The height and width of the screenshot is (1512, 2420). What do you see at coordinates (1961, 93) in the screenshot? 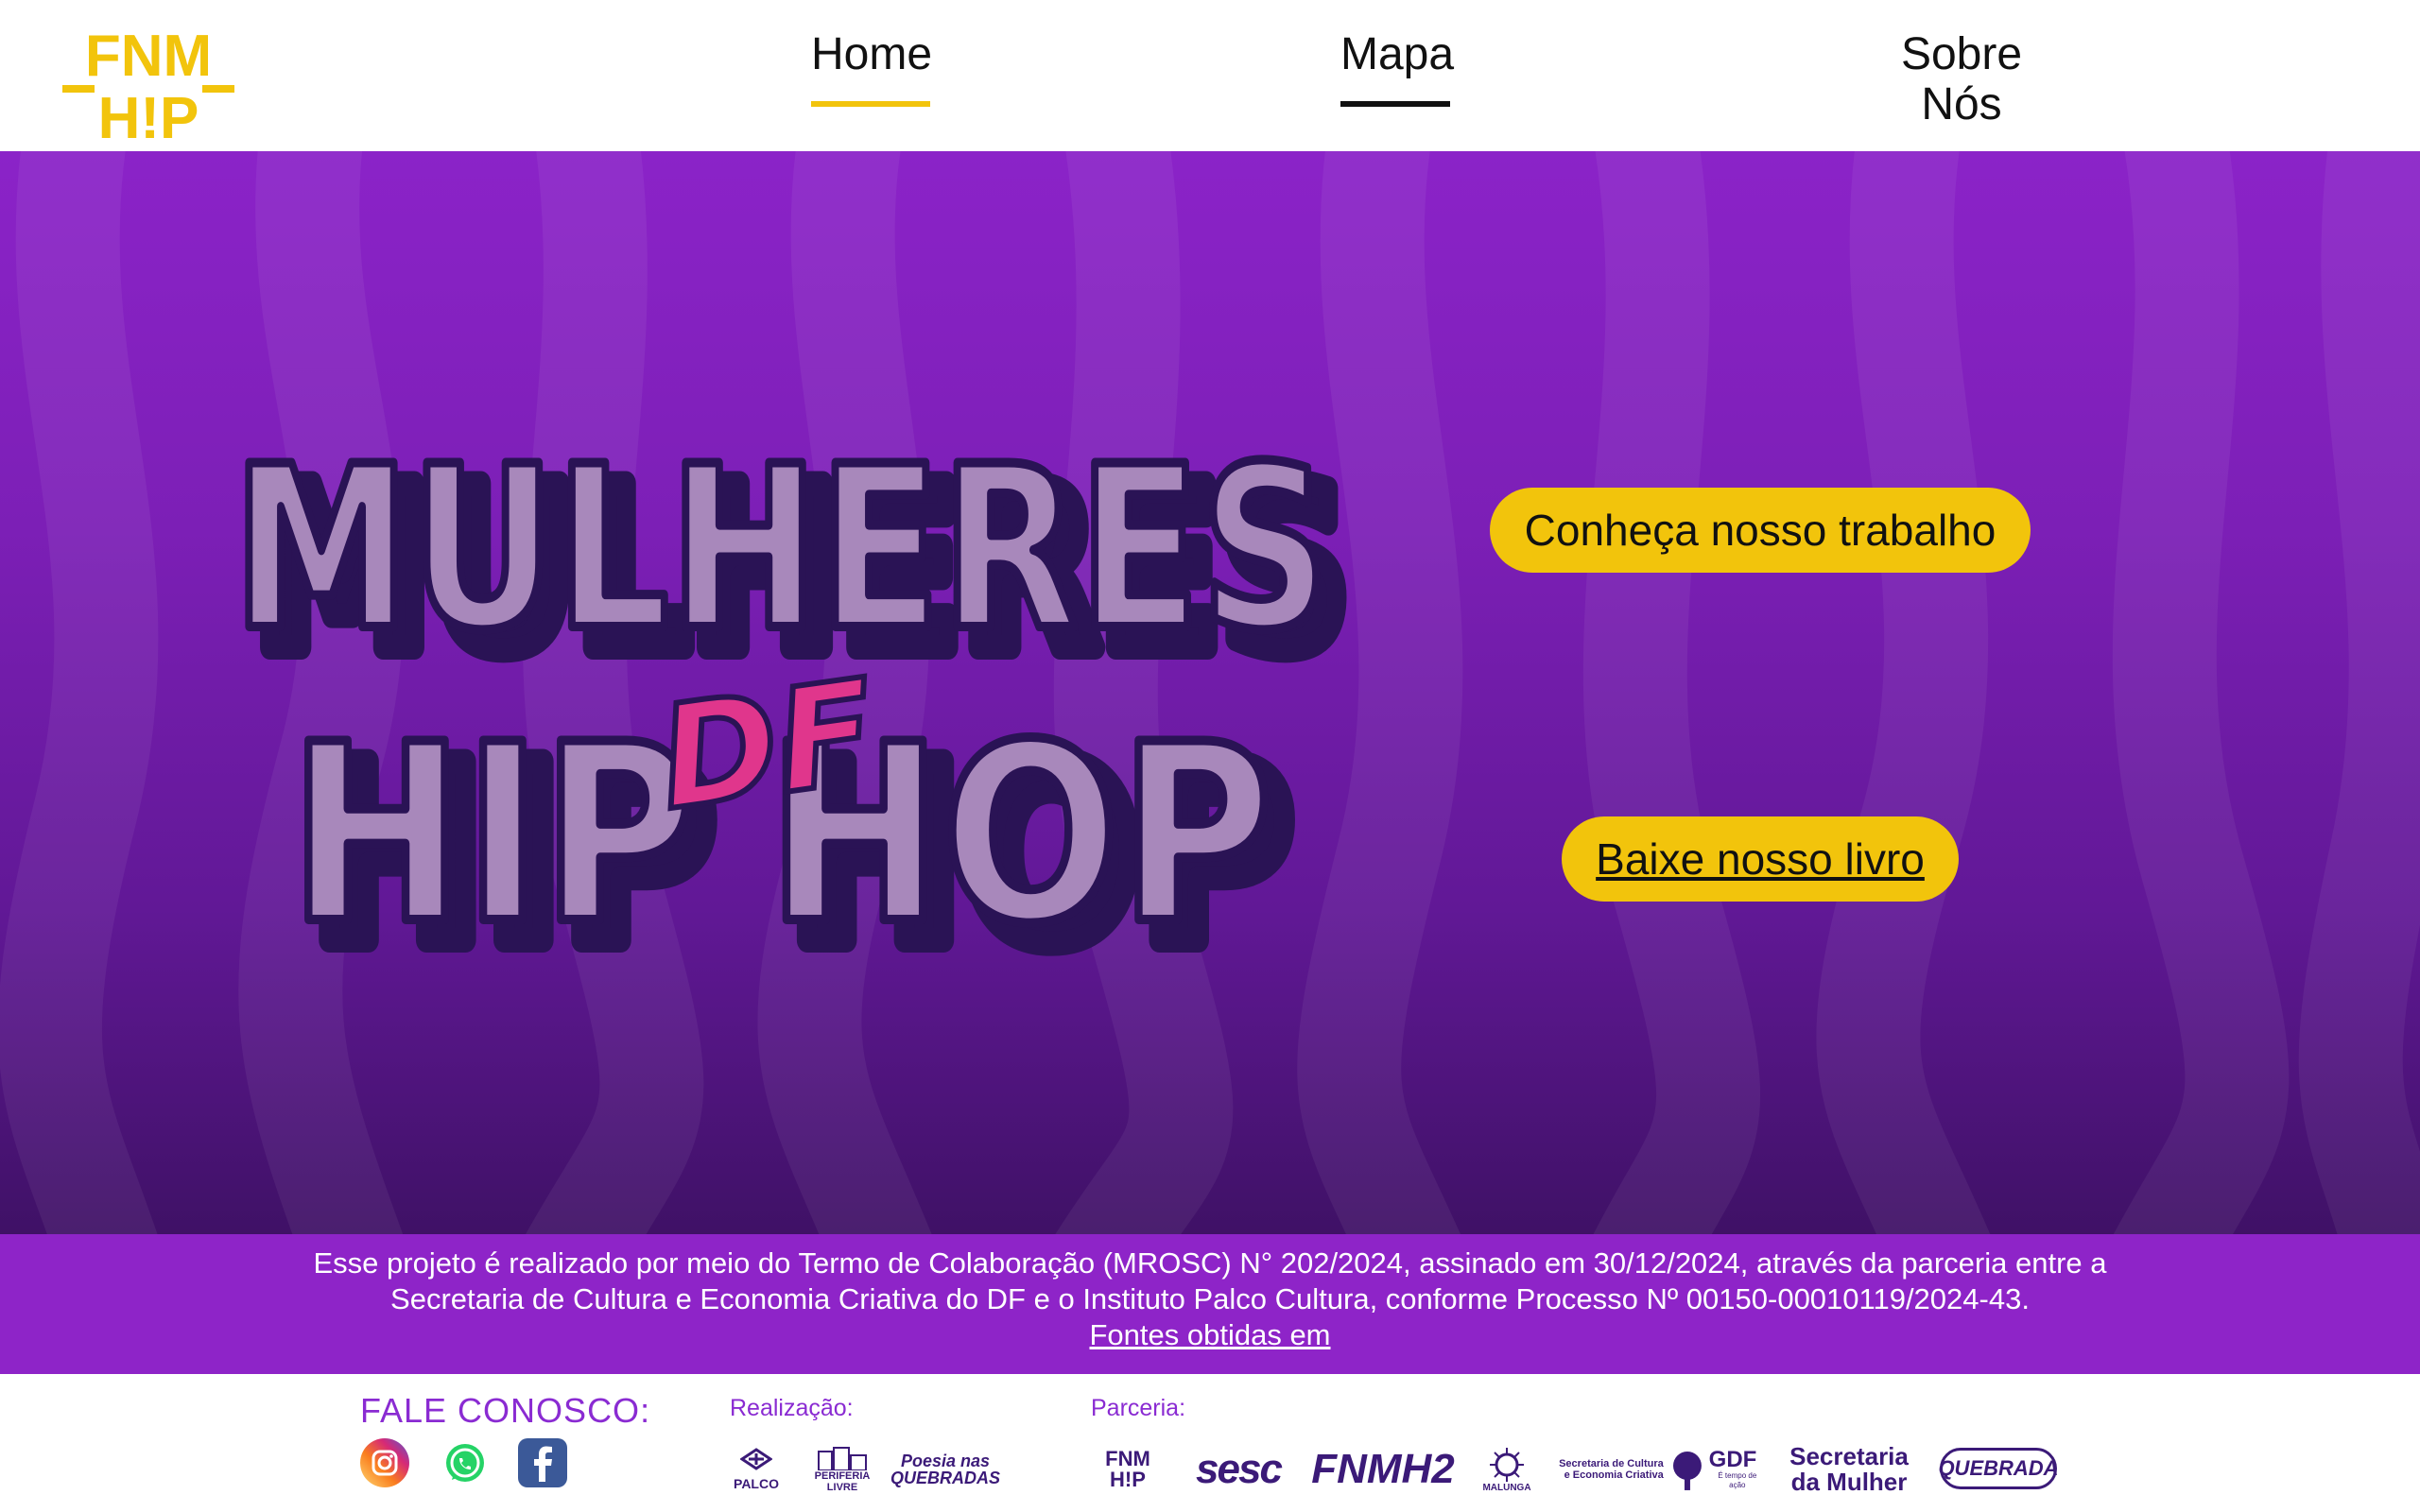
I see `nav-sobre-nos: Sobre Nós` at bounding box center [1961, 93].